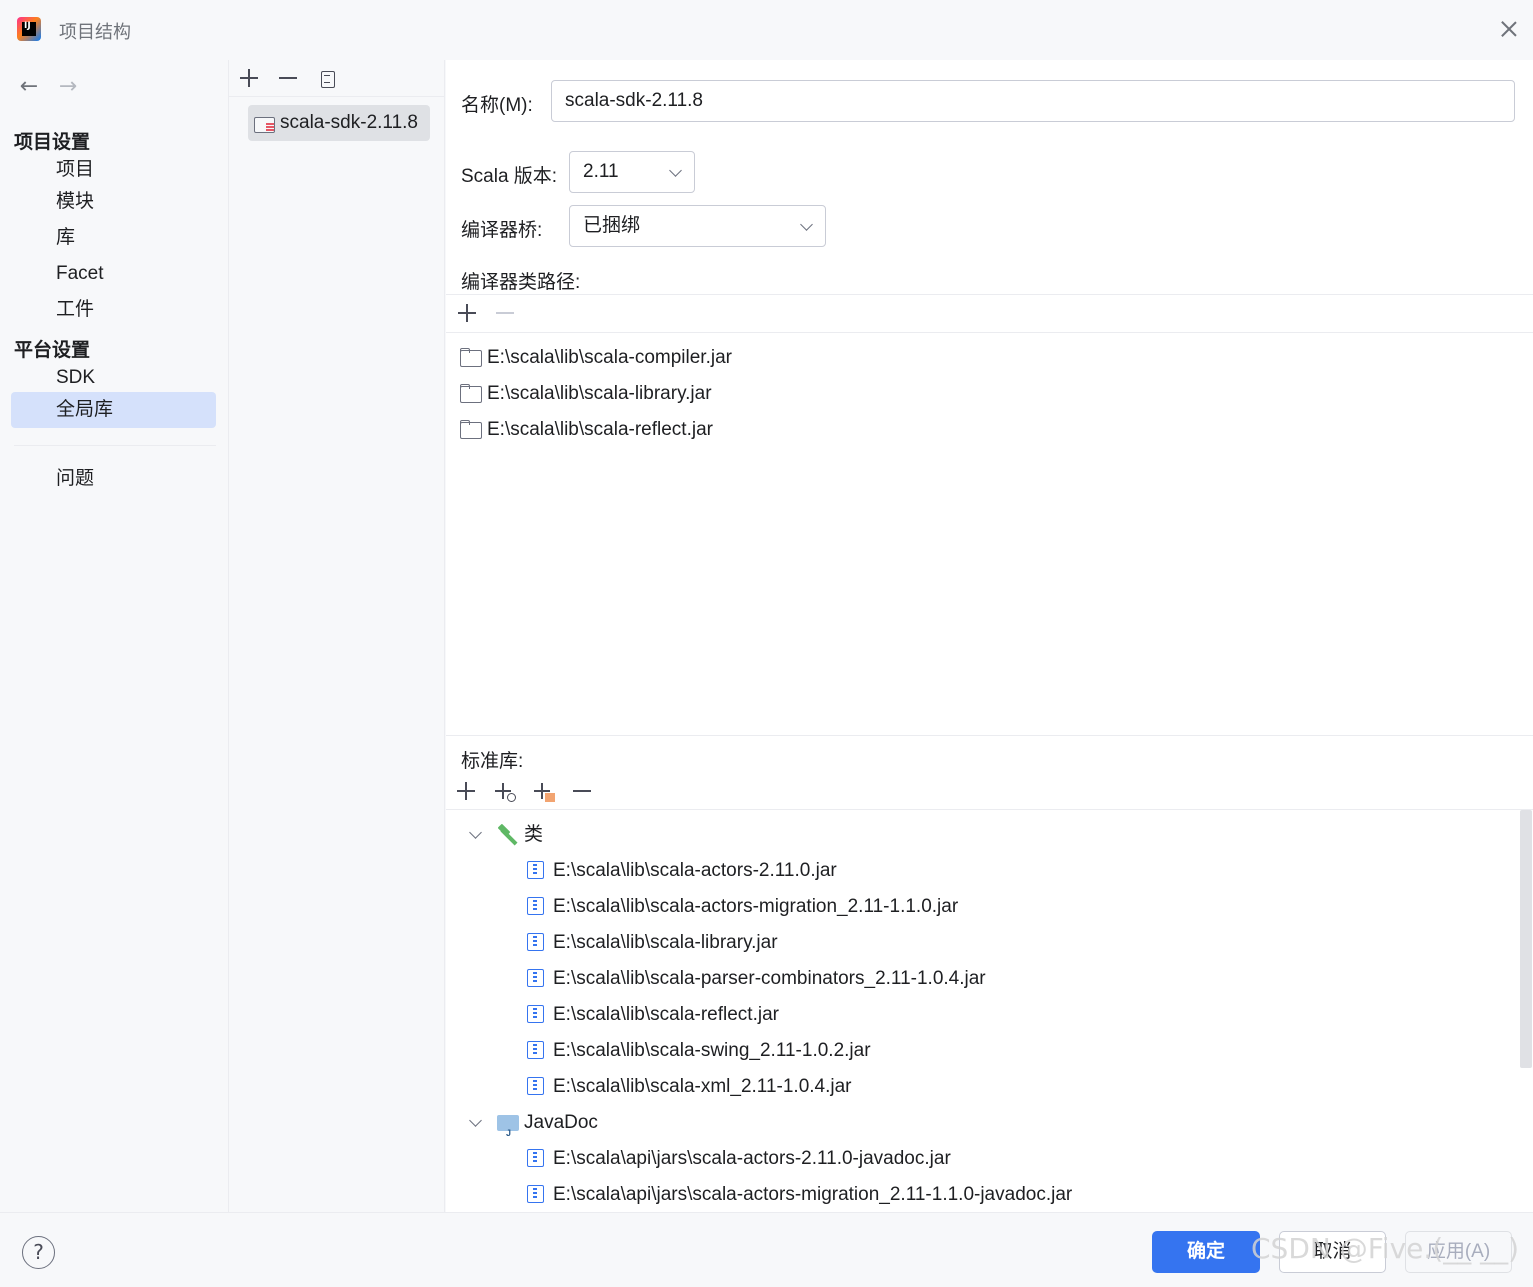 The image size is (1533, 1287). What do you see at coordinates (249, 78) in the screenshot?
I see `add-icon` at bounding box center [249, 78].